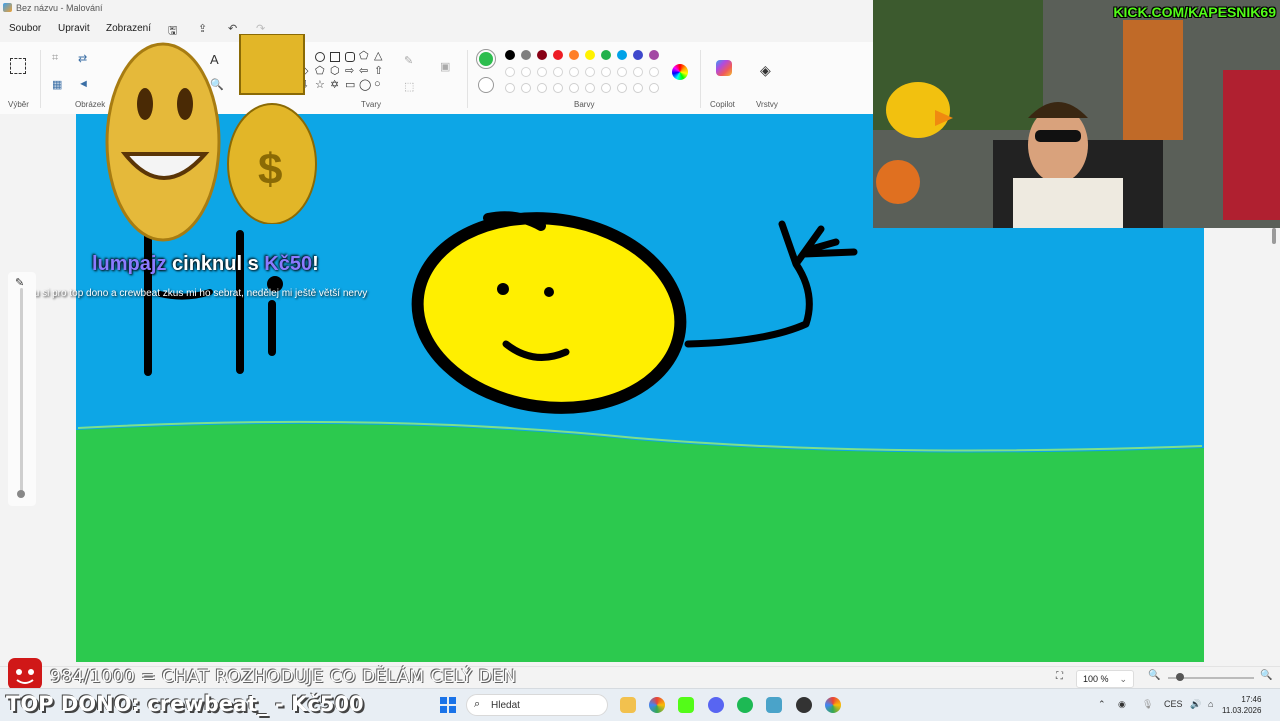 Image resolution: width=1280 pixels, height=721 pixels. What do you see at coordinates (202, 28) in the screenshot?
I see `share-icon: ⇪` at bounding box center [202, 28].